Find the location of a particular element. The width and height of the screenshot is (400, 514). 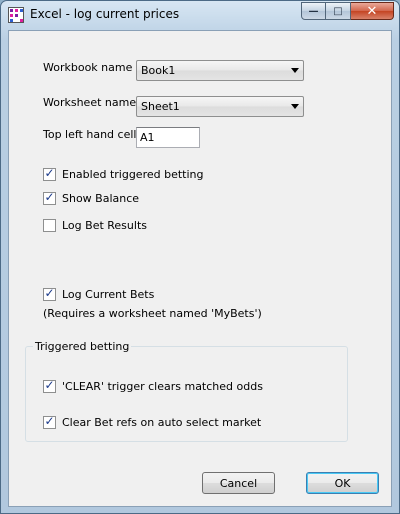

cancel-button: Cancel is located at coordinates (238, 483).